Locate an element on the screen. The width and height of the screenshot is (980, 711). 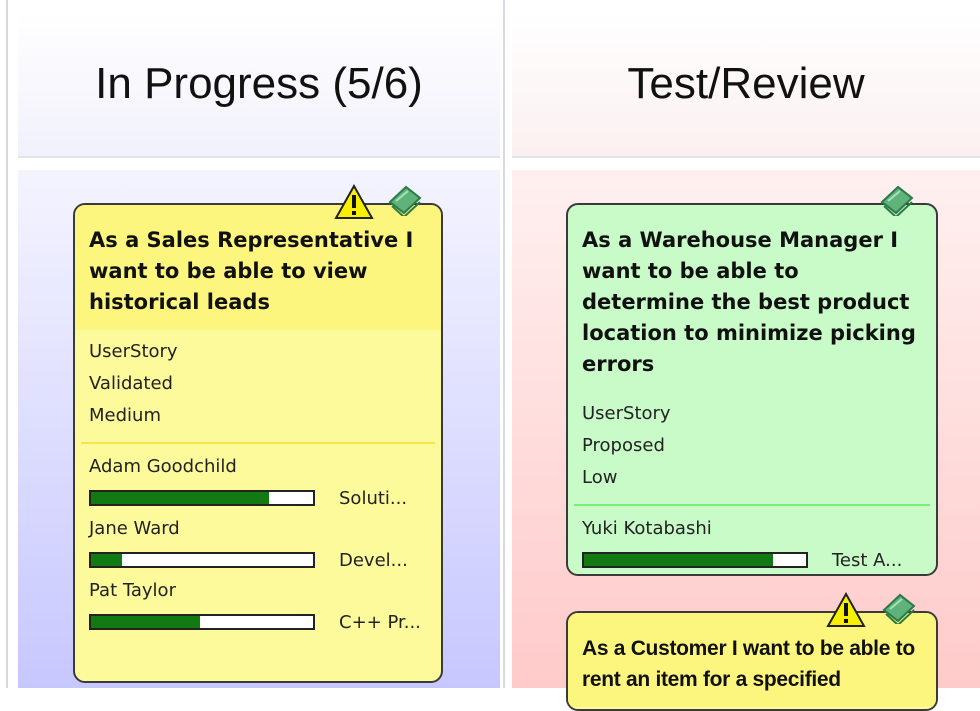
column-title: Test/Review is located at coordinates (746, 83).